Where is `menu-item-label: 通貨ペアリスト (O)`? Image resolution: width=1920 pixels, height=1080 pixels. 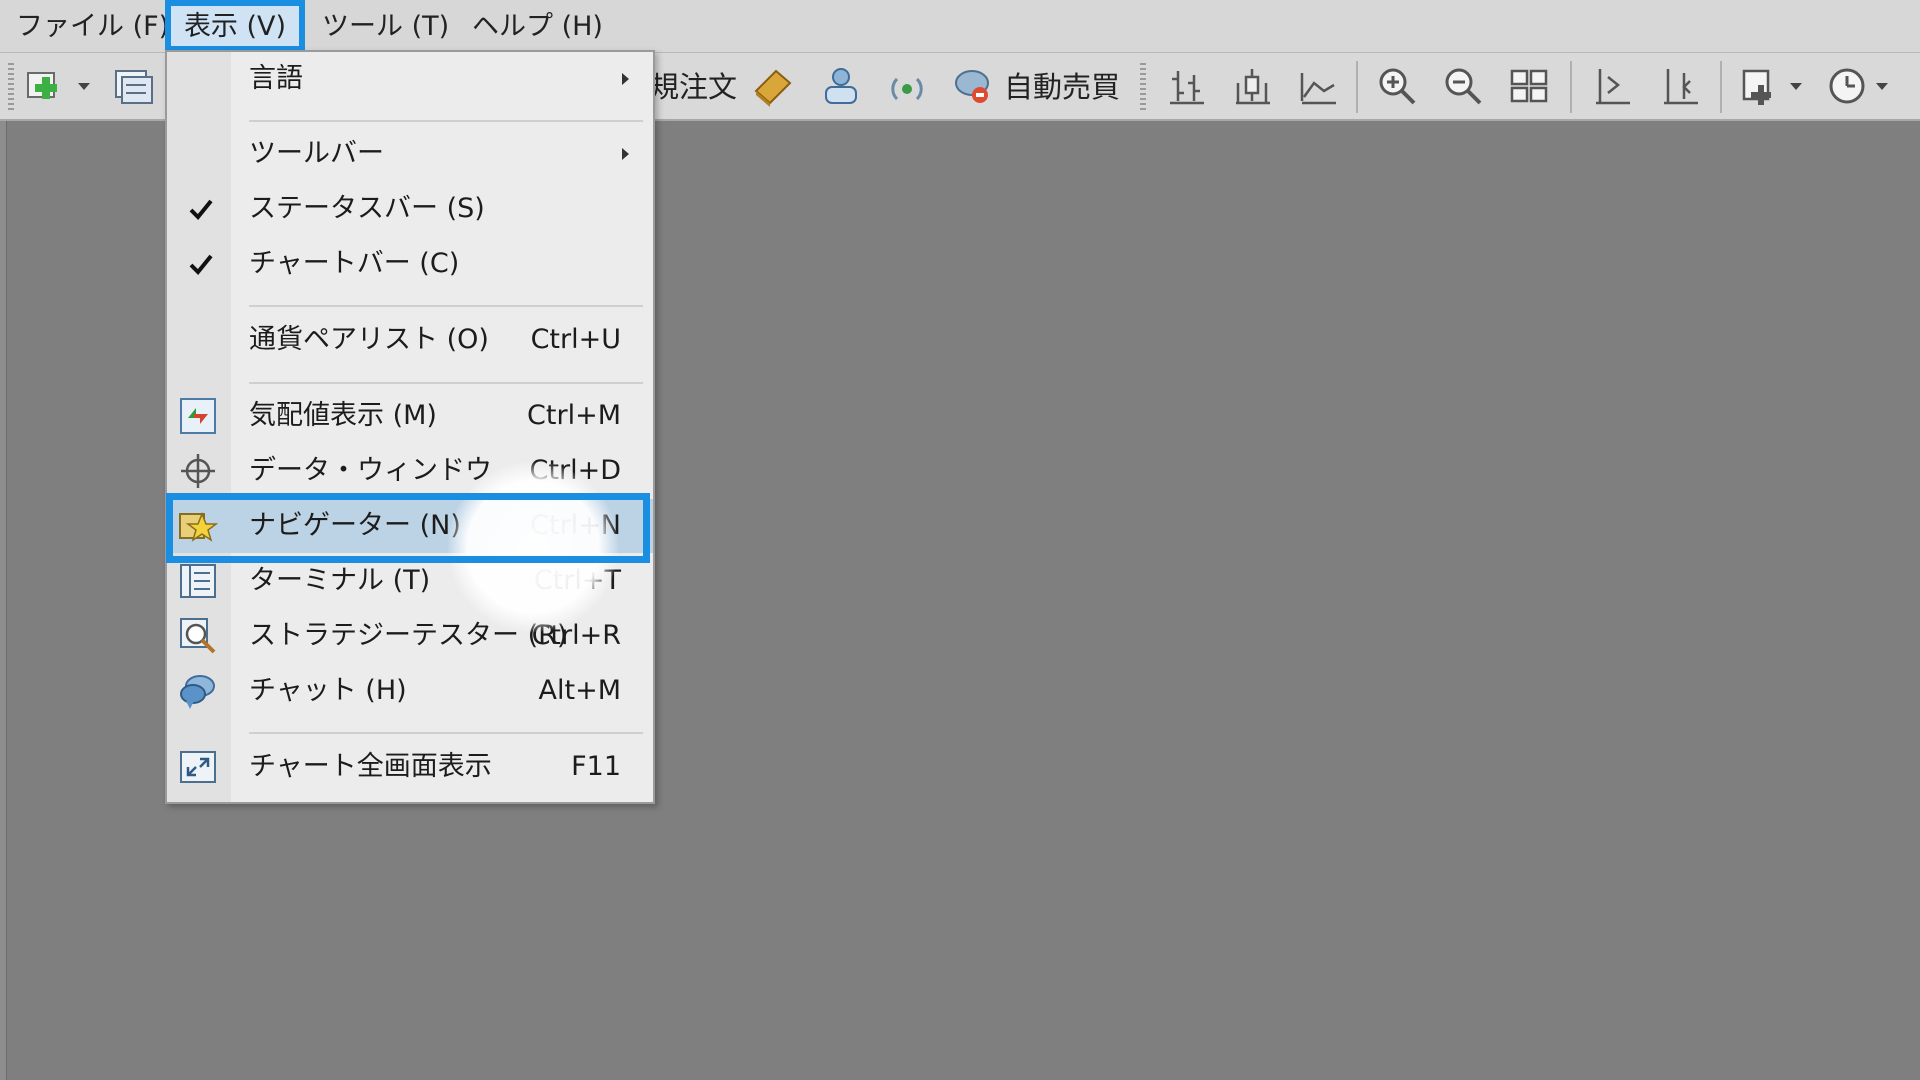 menu-item-label: 通貨ペアリスト (O) is located at coordinates (369, 339).